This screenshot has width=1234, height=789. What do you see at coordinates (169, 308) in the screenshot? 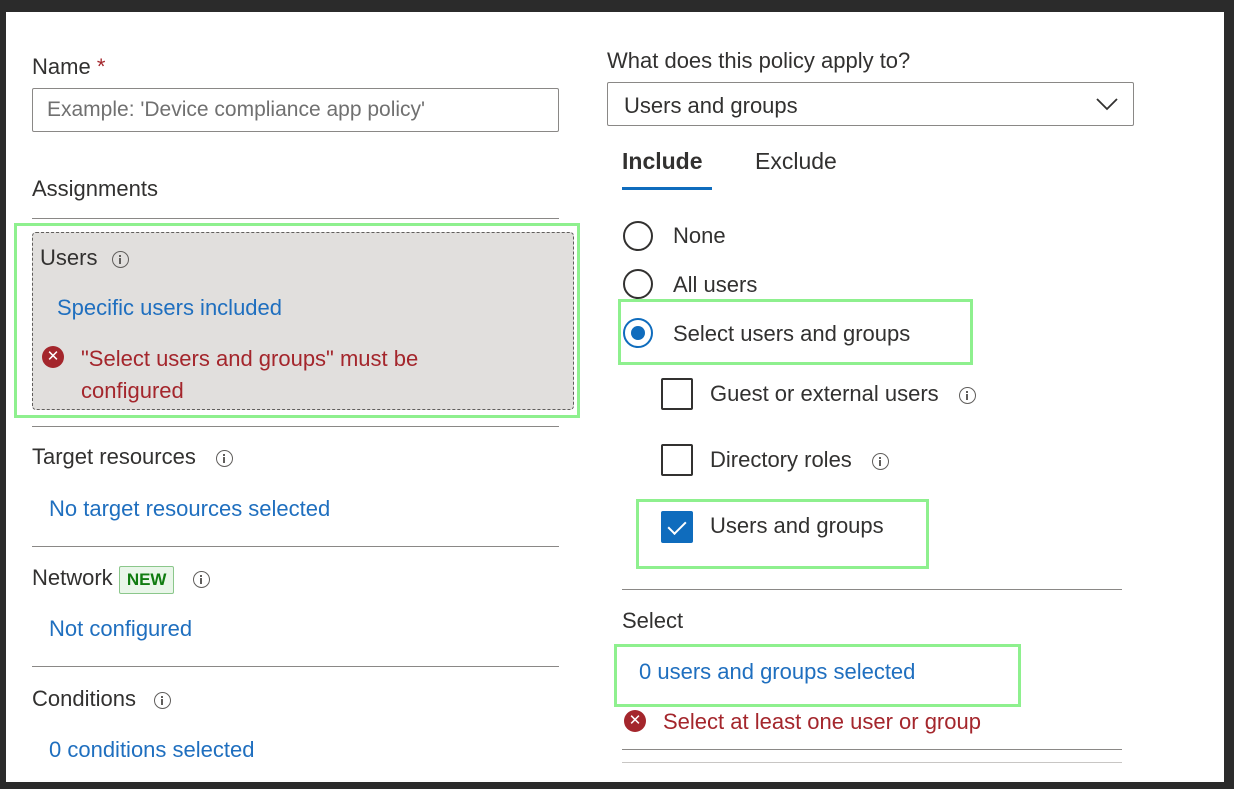
I see `users-link: Specific users included` at bounding box center [169, 308].